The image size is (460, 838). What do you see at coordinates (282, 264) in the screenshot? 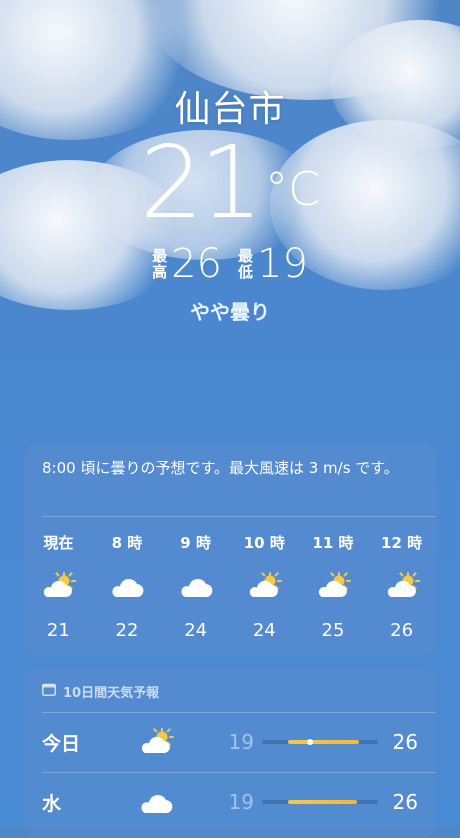
I see `low-value: 19` at bounding box center [282, 264].